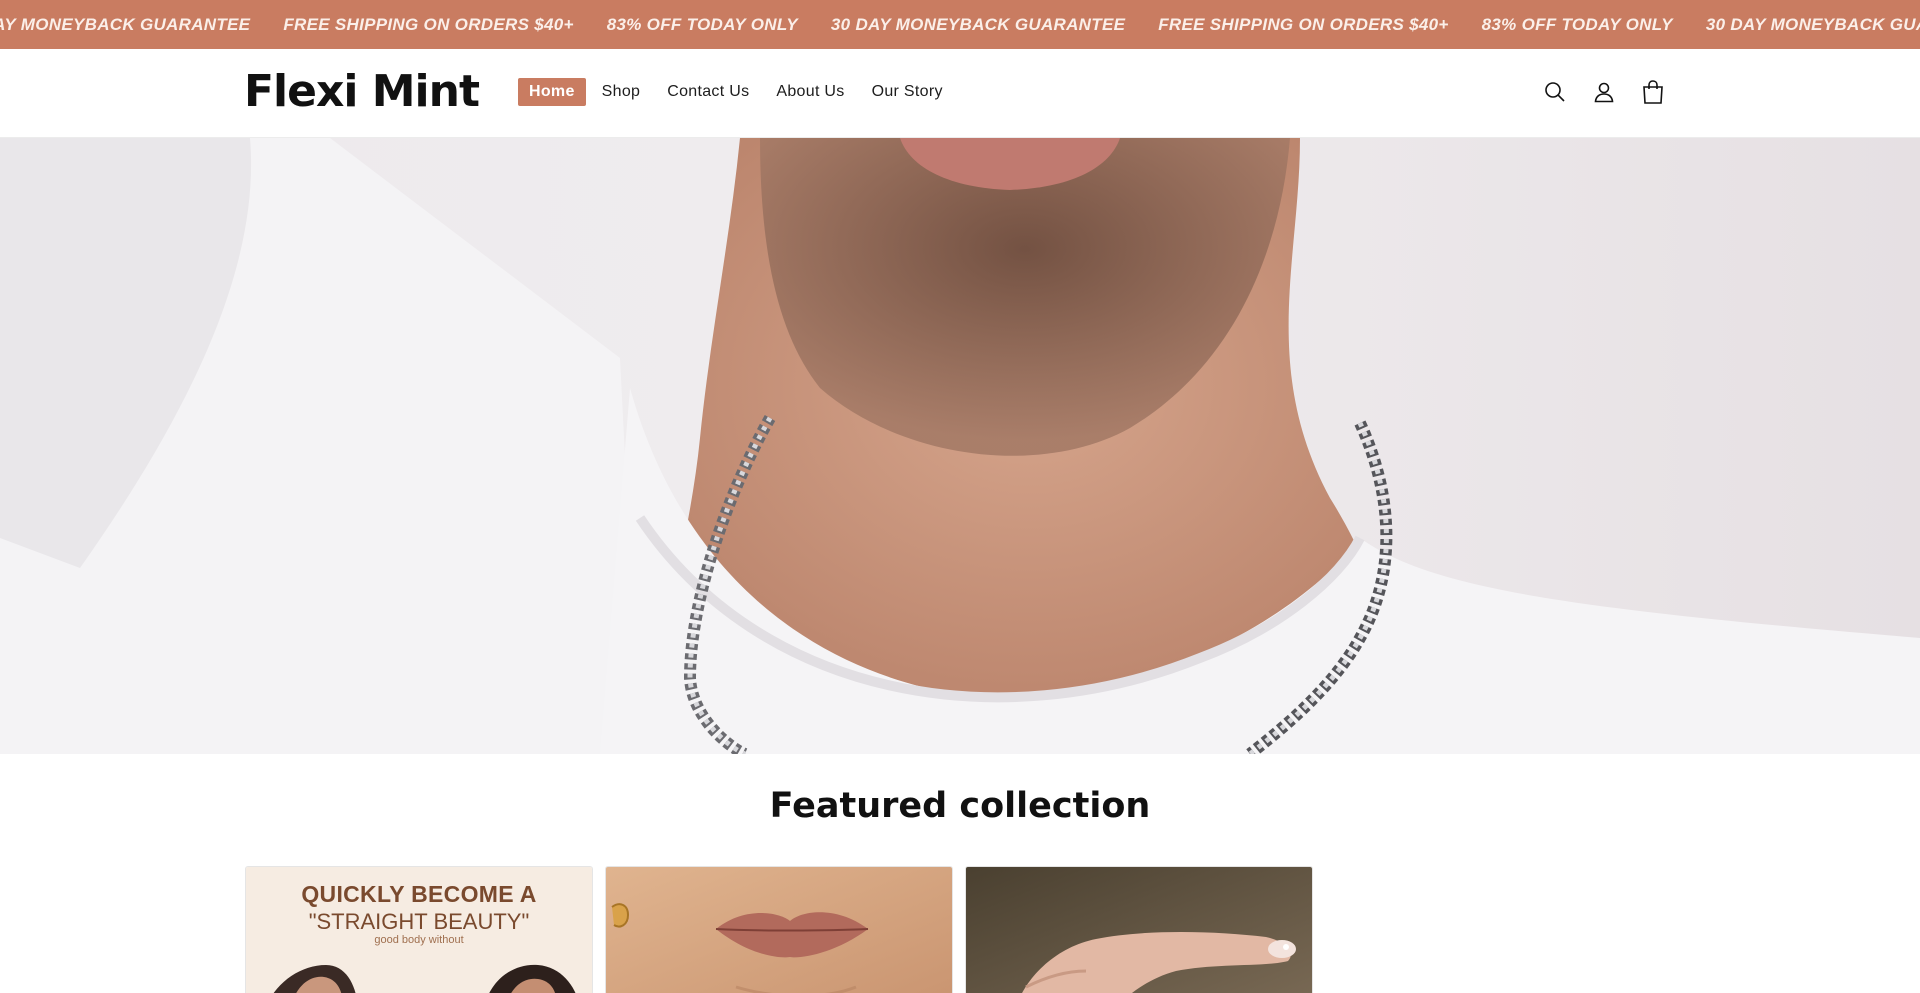  I want to click on nav-item-home: Home, so click(552, 92).